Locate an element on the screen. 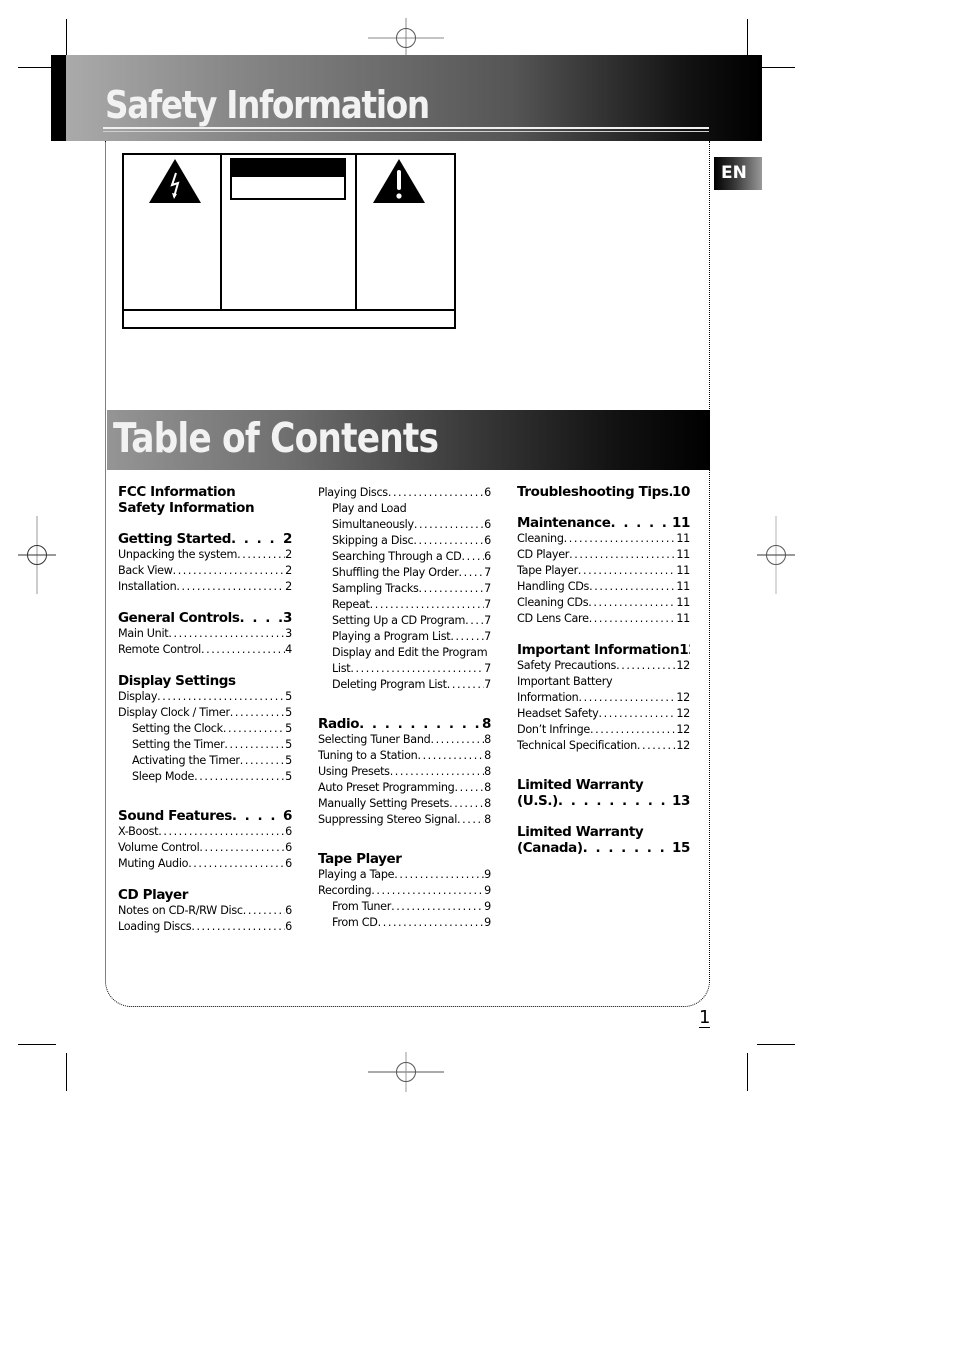 The height and width of the screenshot is (1351, 954). toc-entry: Setting the Clock 5 is located at coordinates (205, 729).